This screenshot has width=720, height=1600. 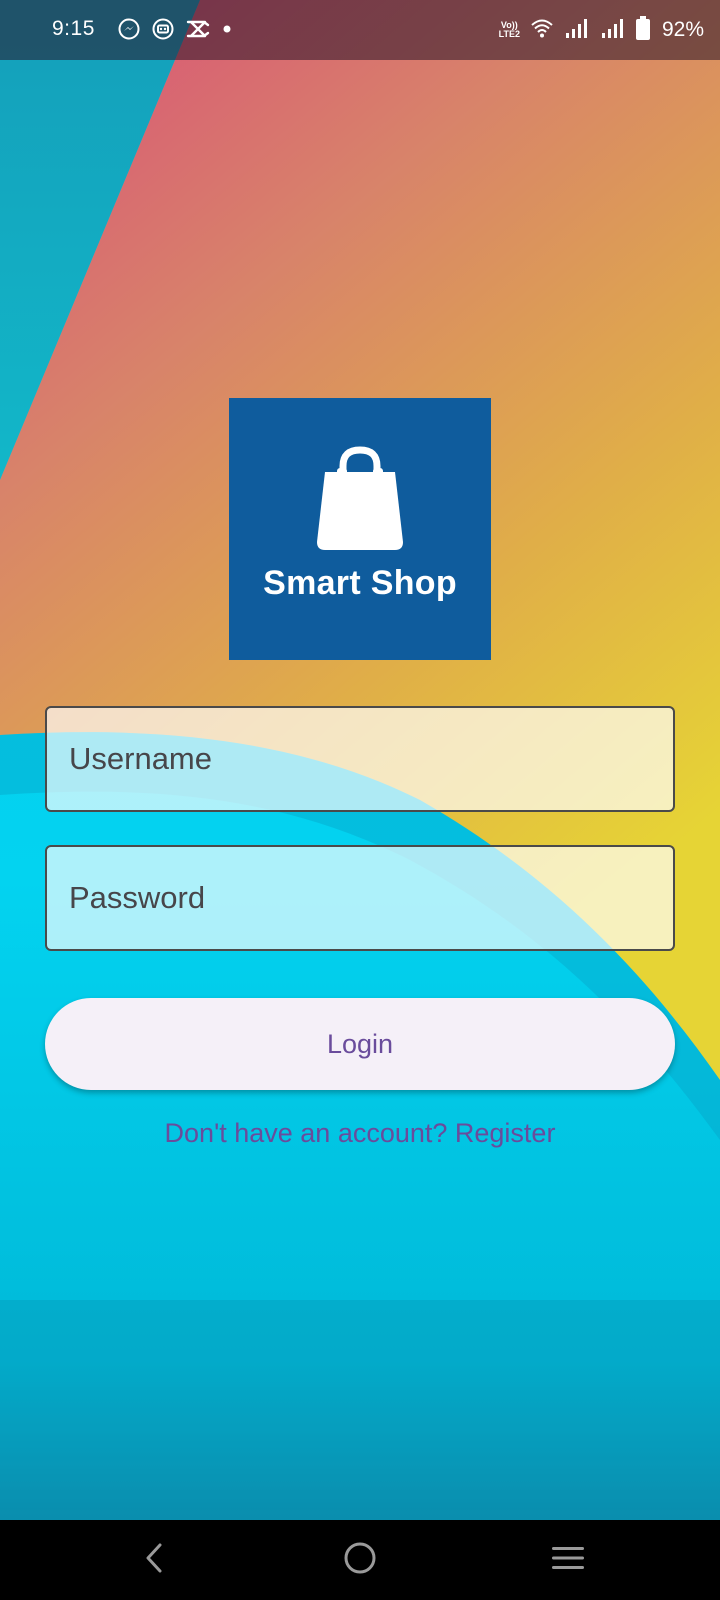 What do you see at coordinates (360, 30) in the screenshot?
I see `status-bar: 9:15 Vo)) LTE2 92%` at bounding box center [360, 30].